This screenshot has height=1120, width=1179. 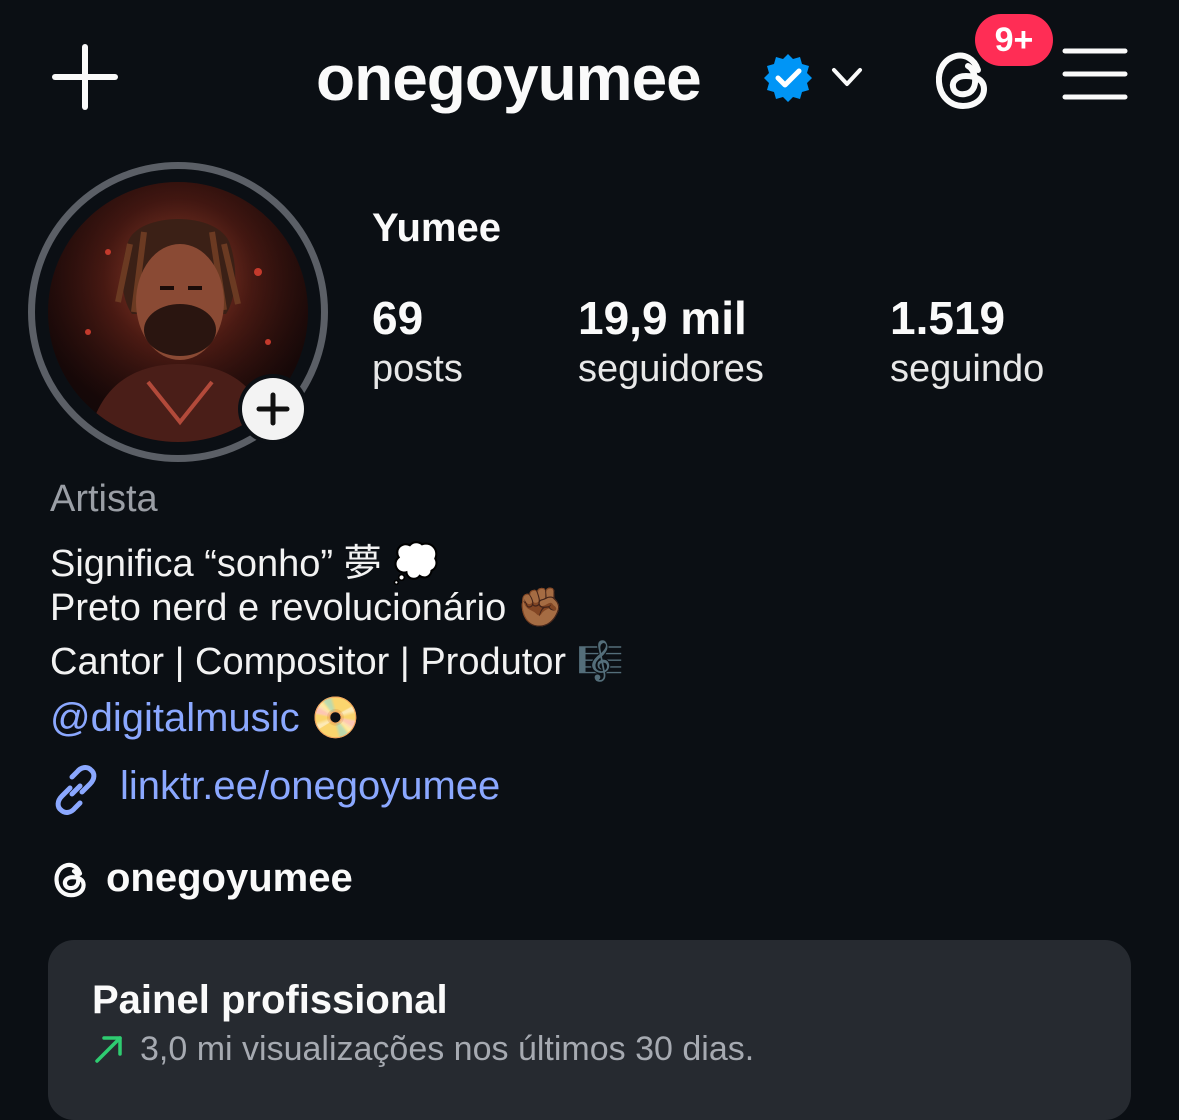 I want to click on stat-value: 69, so click(x=398, y=318).